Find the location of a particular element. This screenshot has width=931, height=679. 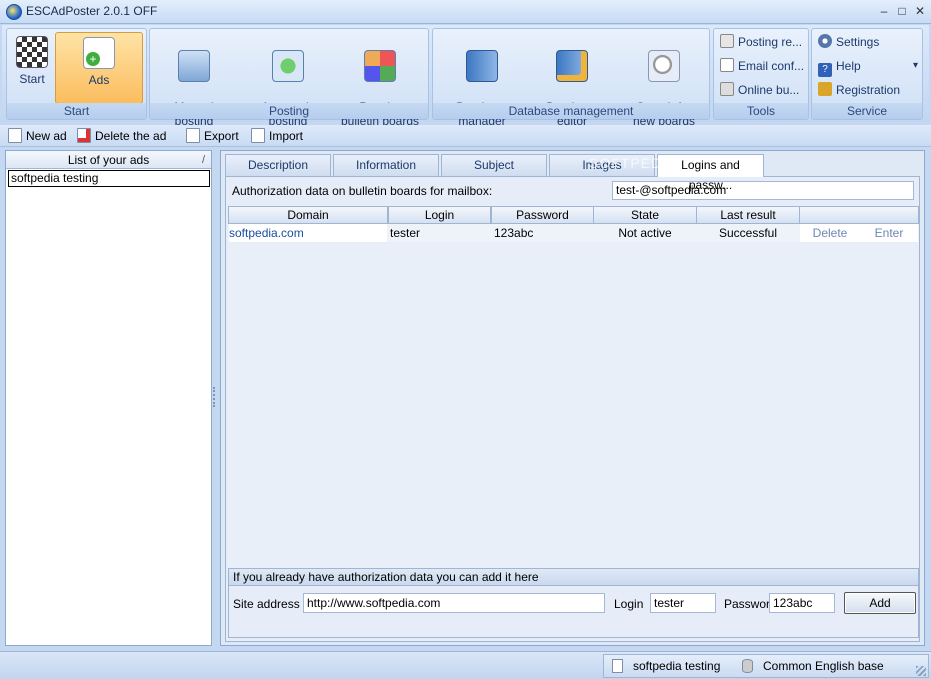

ribbon-group-start: Start + Ads Start is located at coordinates (76, 74).